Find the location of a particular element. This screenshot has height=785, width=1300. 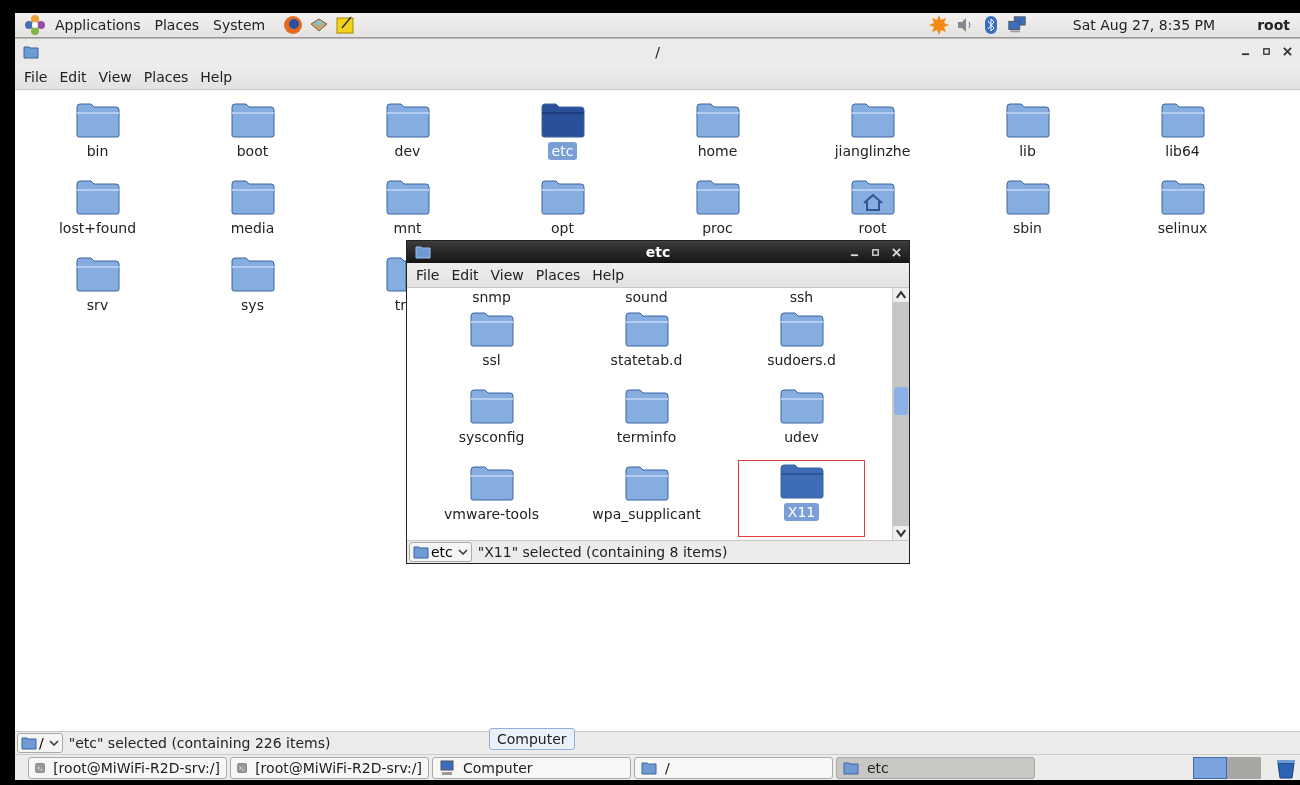

user-name: root is located at coordinates (1273, 25).